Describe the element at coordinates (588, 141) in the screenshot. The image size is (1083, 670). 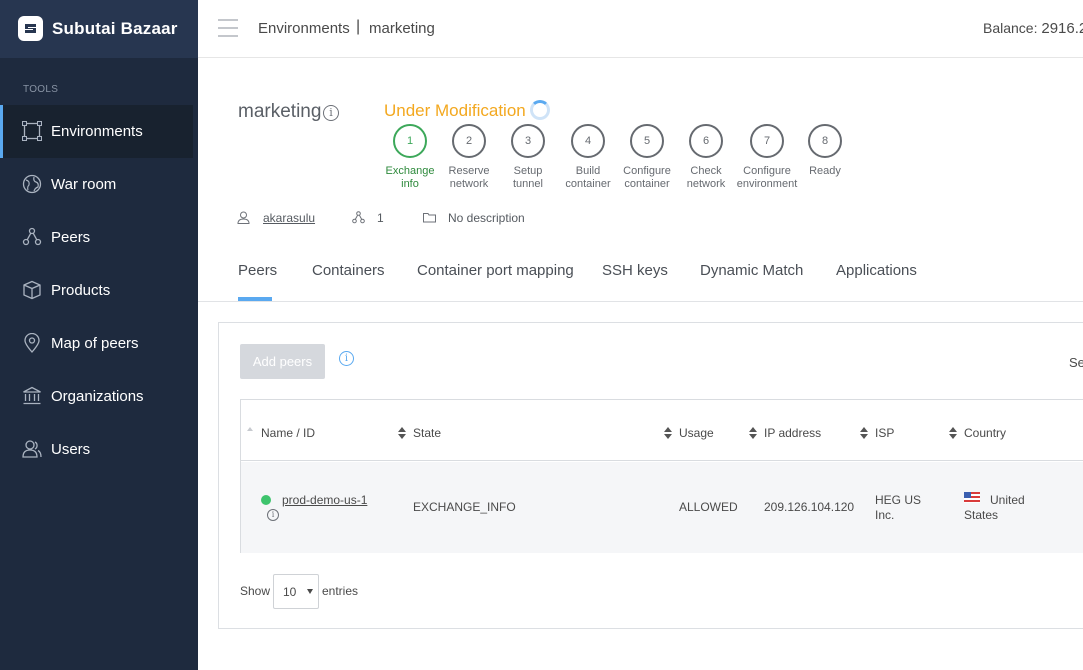
I see `step-number: 4` at that location.